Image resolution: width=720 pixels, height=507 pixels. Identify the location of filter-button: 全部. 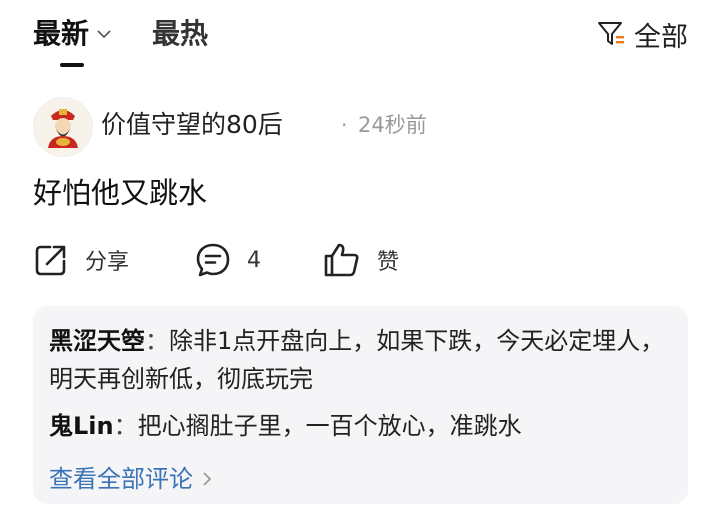
(642, 34).